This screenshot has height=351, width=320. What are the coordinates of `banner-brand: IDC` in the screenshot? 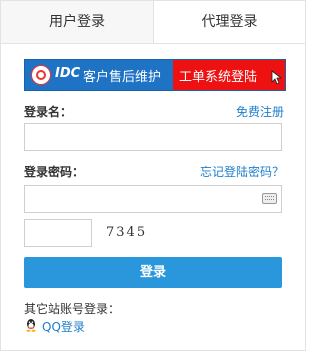 It's located at (68, 73).